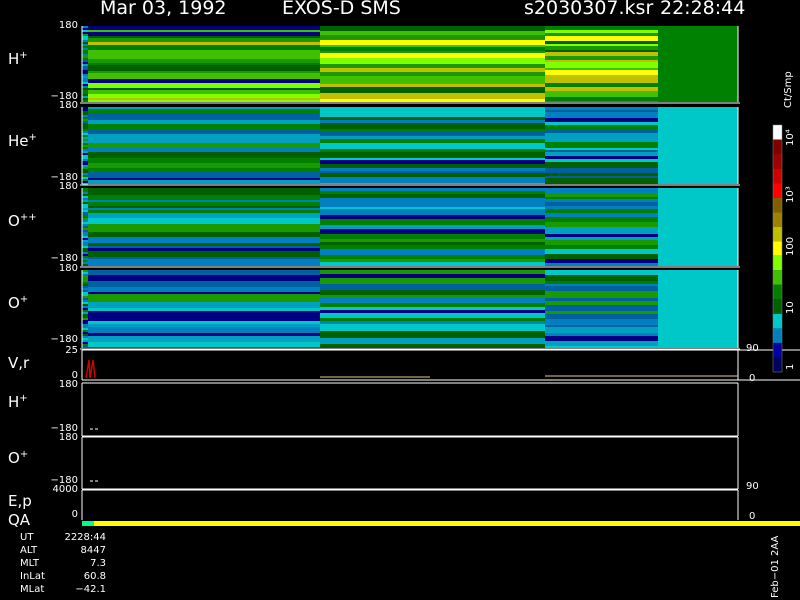 The image size is (800, 600). I want to click on date-title: Mar 03, 1992, so click(163, 9).